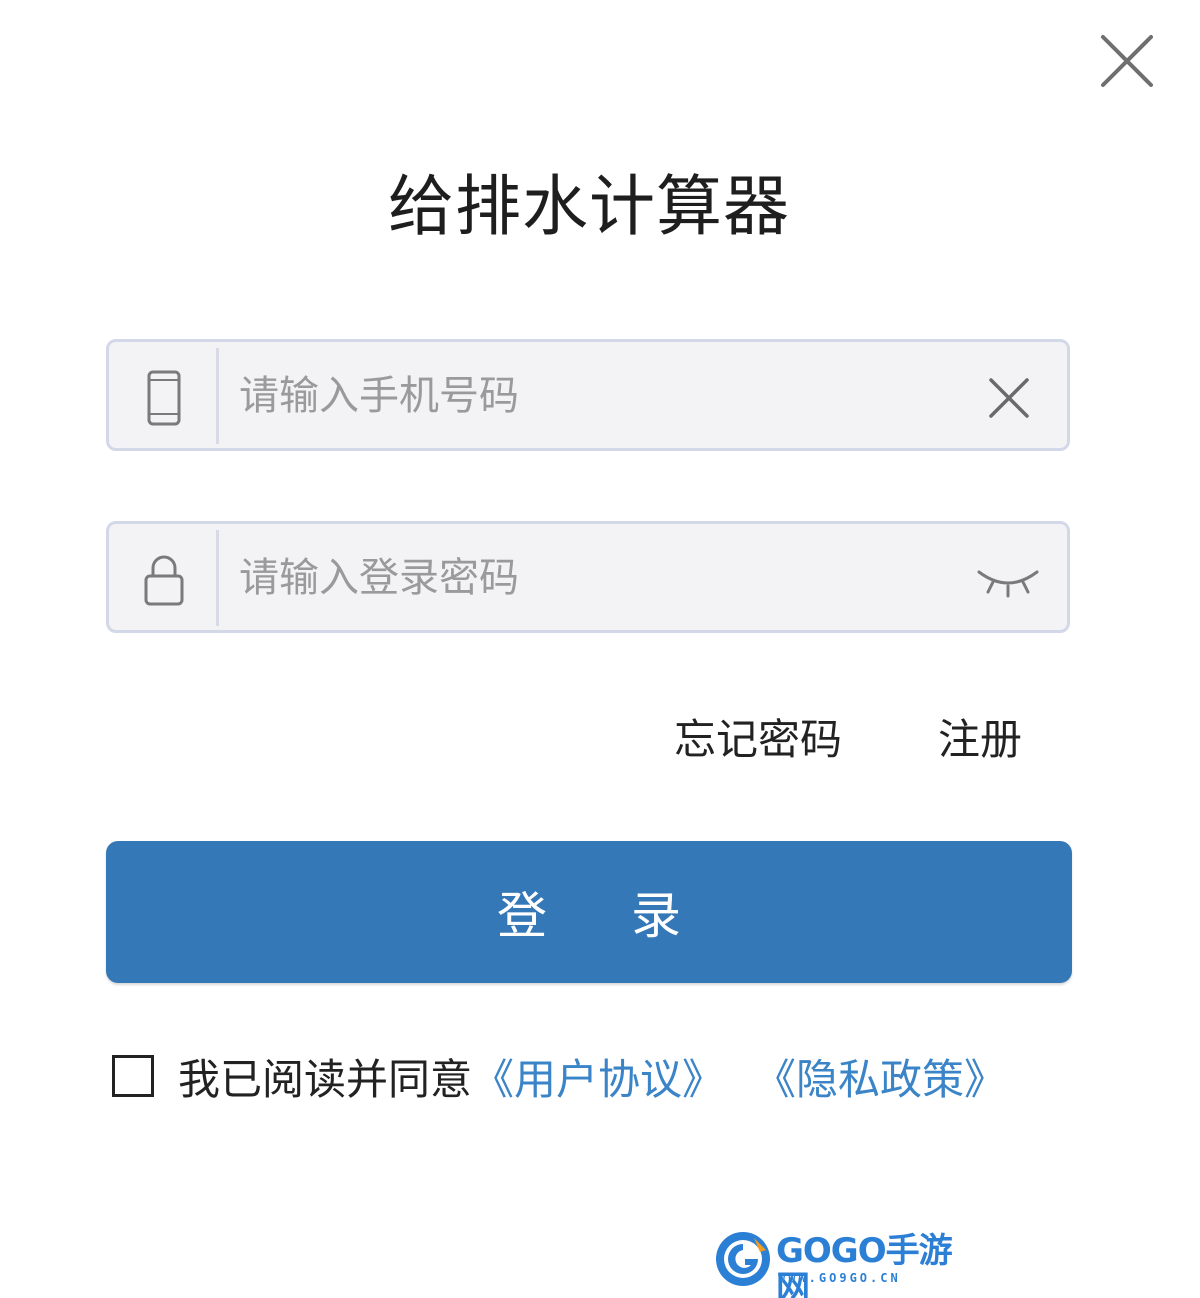 The height and width of the screenshot is (1298, 1200). I want to click on lock-icon, so click(164, 580).